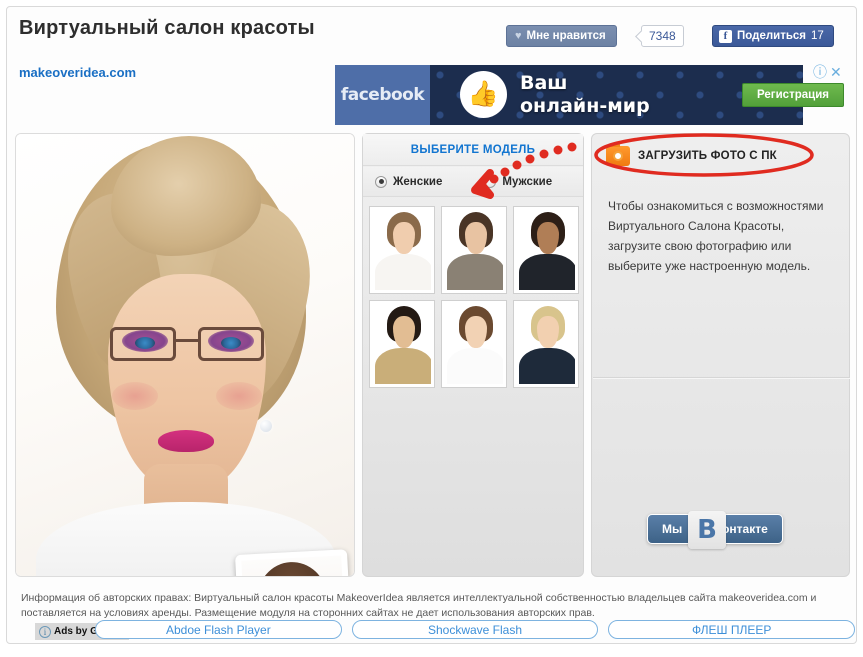 The width and height of the screenshot is (863, 657). I want to click on radio-female-label: Женские, so click(418, 181).